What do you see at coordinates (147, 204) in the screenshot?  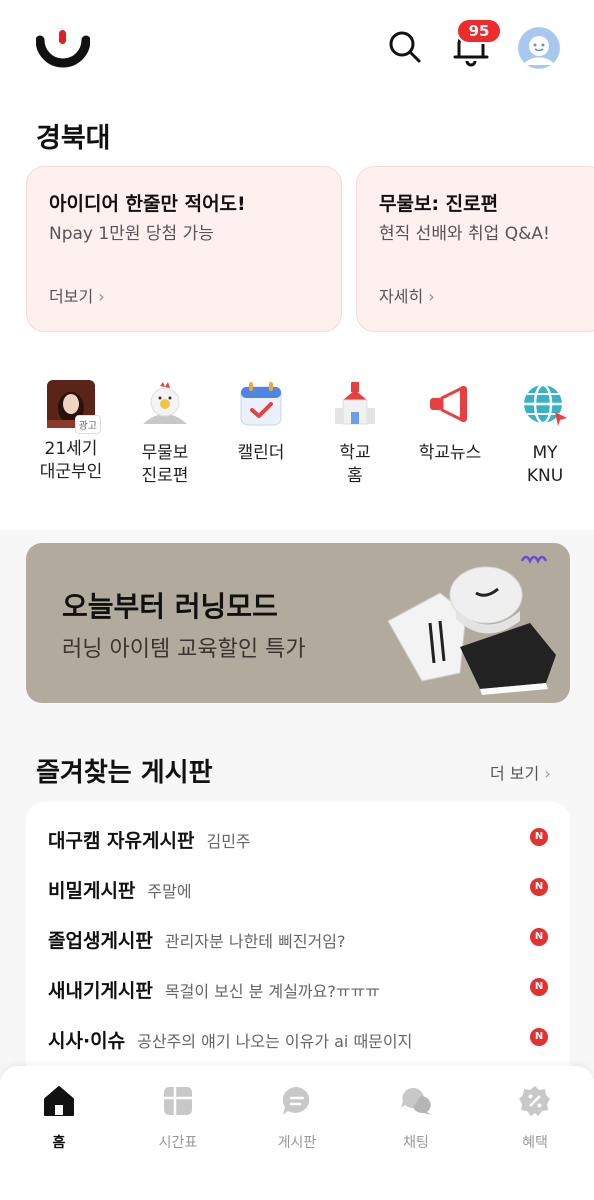 I see `promo-title: 아이디어 한줄만 적어도!` at bounding box center [147, 204].